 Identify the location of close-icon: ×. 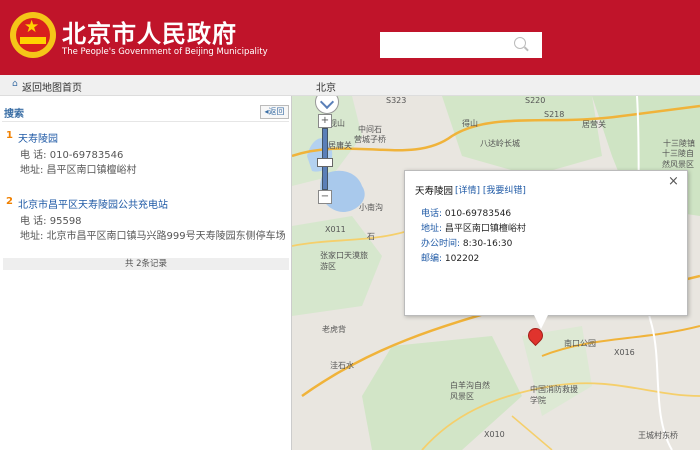
(673, 181).